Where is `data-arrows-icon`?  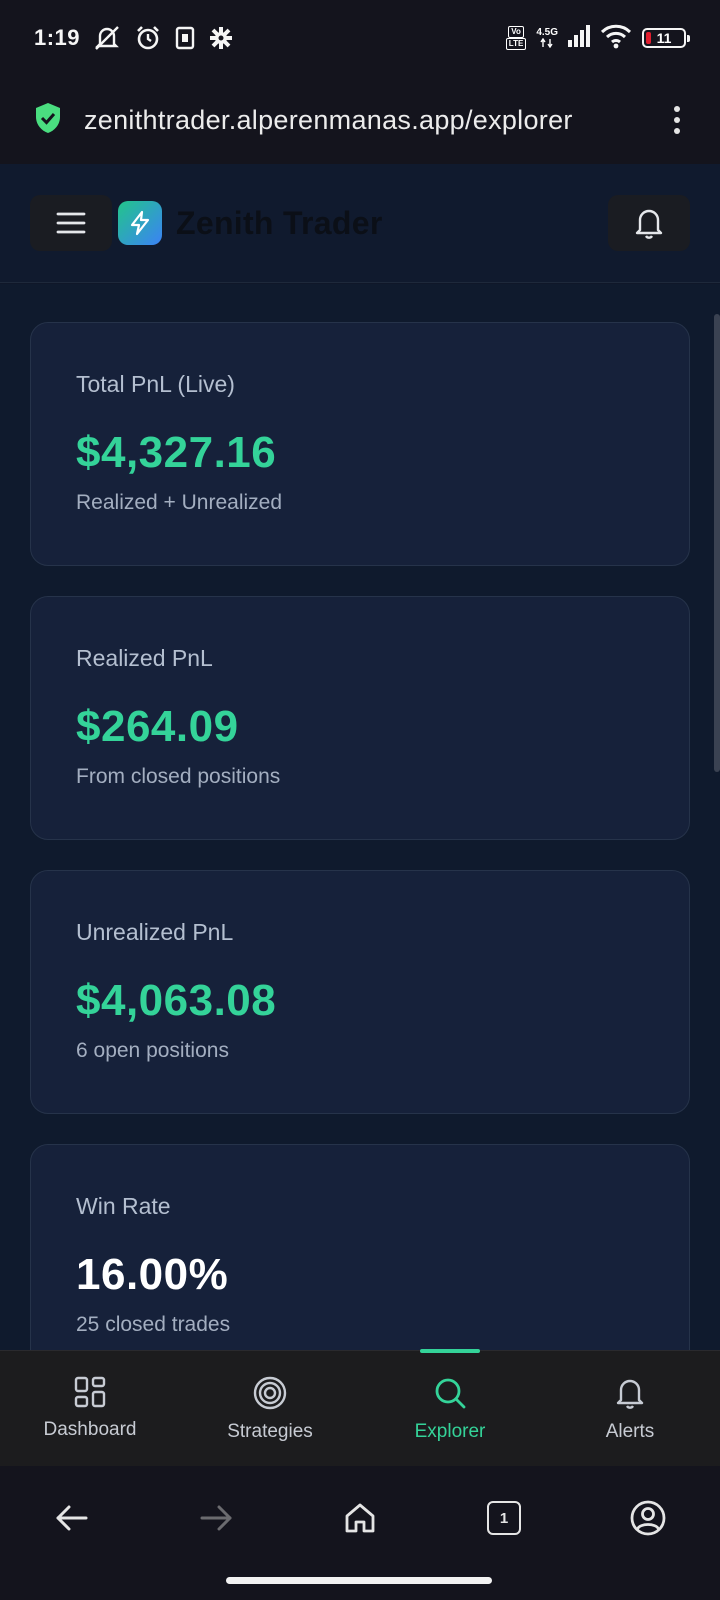
data-arrows-icon is located at coordinates (546, 43).